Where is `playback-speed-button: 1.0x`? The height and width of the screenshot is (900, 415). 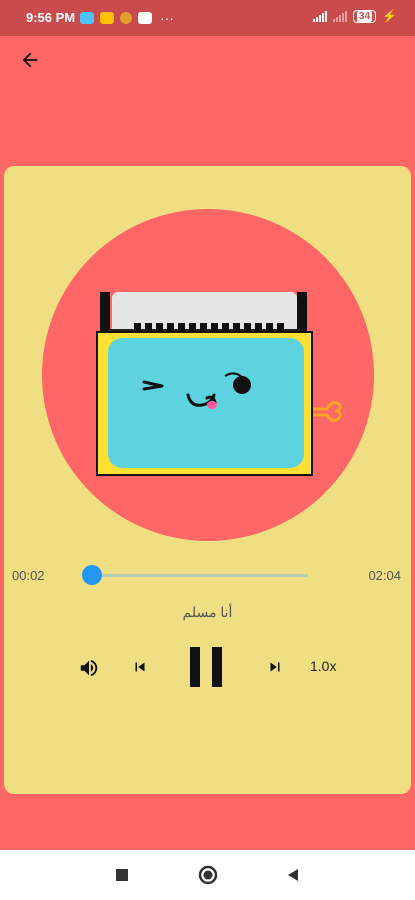
playback-speed-button: 1.0x is located at coordinates (323, 666).